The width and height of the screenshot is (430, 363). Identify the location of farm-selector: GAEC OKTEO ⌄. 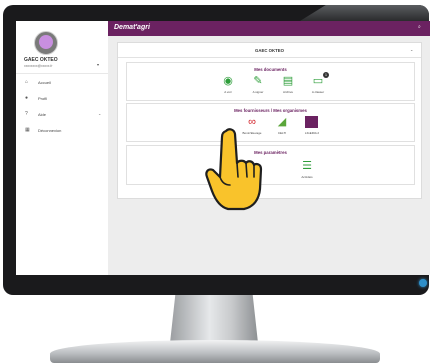
(269, 50).